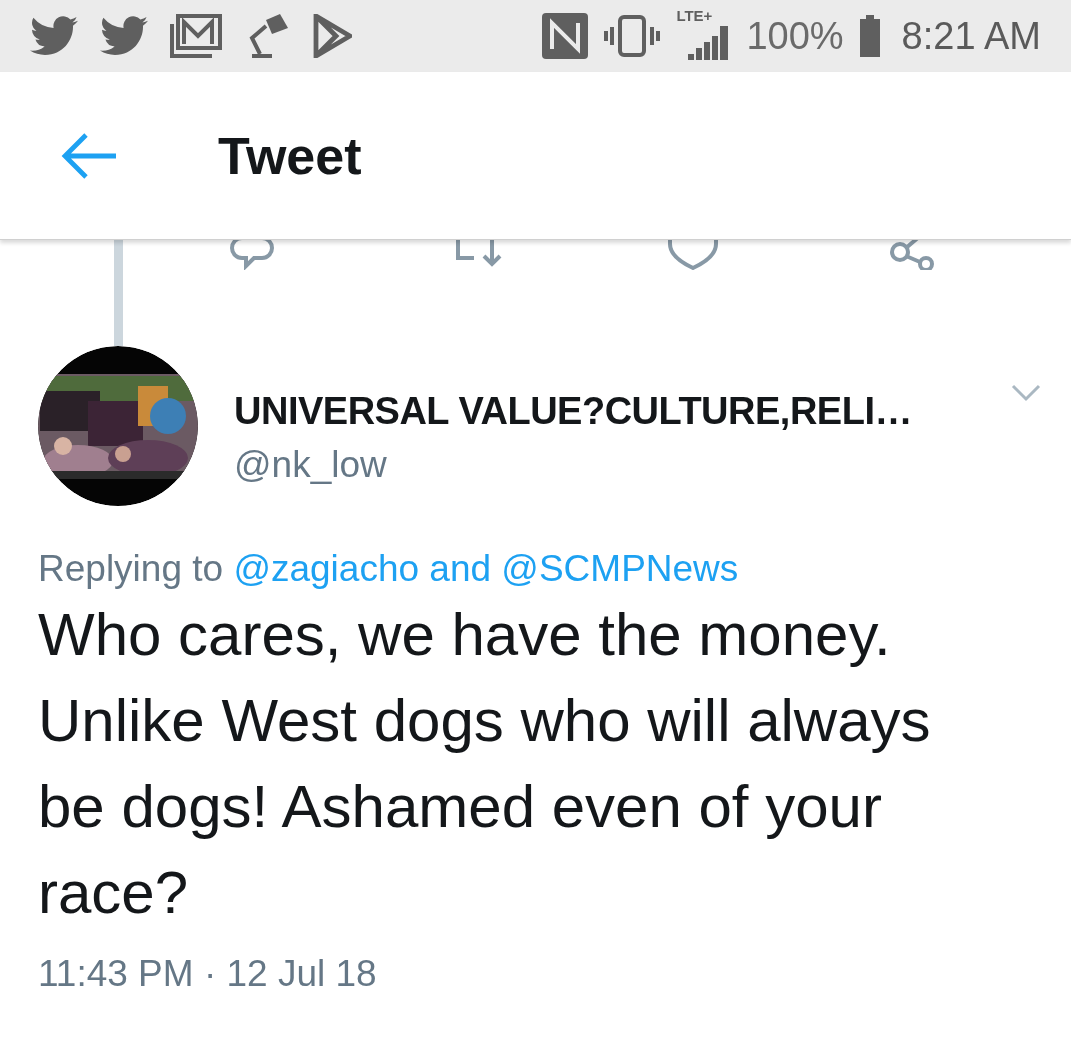 Image resolution: width=1071 pixels, height=1048 pixels. Describe the element at coordinates (971, 36) in the screenshot. I see `clock-time: 8:21 AM` at that location.